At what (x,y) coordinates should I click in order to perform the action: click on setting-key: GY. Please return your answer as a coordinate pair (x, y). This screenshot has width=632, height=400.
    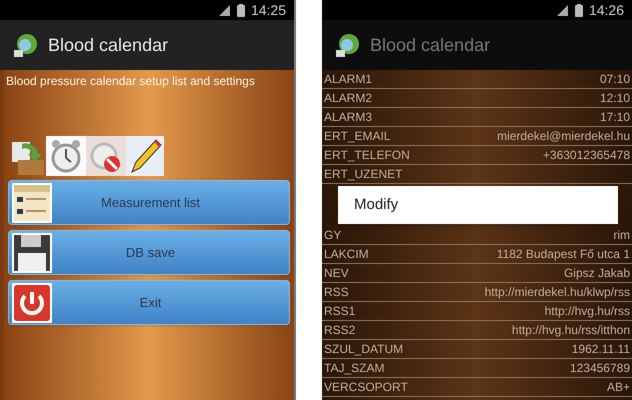
    Looking at the image, I should click on (333, 235).